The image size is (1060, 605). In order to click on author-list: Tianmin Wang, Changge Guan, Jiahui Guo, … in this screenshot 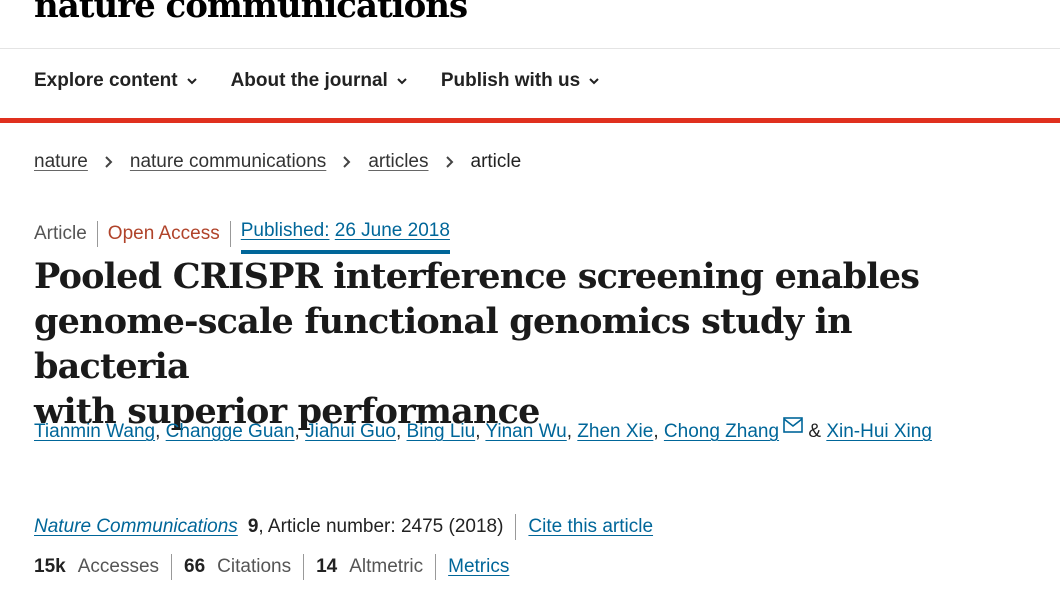, I will do `click(484, 432)`.